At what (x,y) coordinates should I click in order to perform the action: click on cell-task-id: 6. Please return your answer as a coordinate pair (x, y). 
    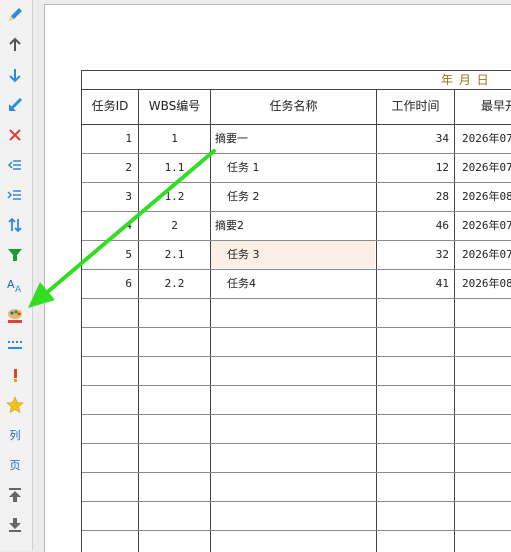
    Looking at the image, I should click on (107, 284).